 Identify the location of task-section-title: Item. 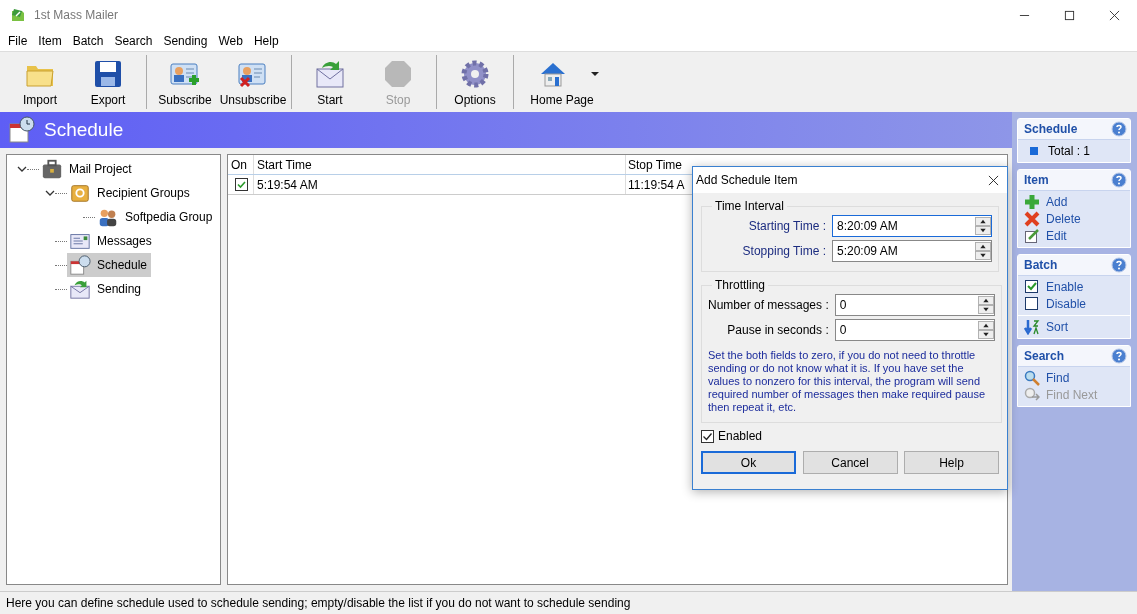
(1036, 180).